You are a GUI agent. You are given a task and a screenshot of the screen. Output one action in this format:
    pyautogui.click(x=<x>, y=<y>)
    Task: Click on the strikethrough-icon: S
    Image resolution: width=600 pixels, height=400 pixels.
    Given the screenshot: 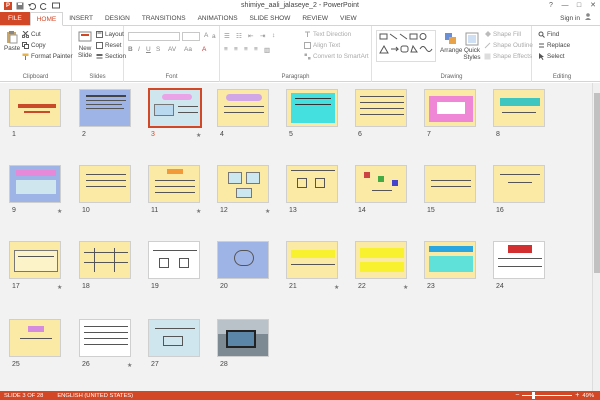 What is the action you would take?
    pyautogui.click(x=158, y=49)
    